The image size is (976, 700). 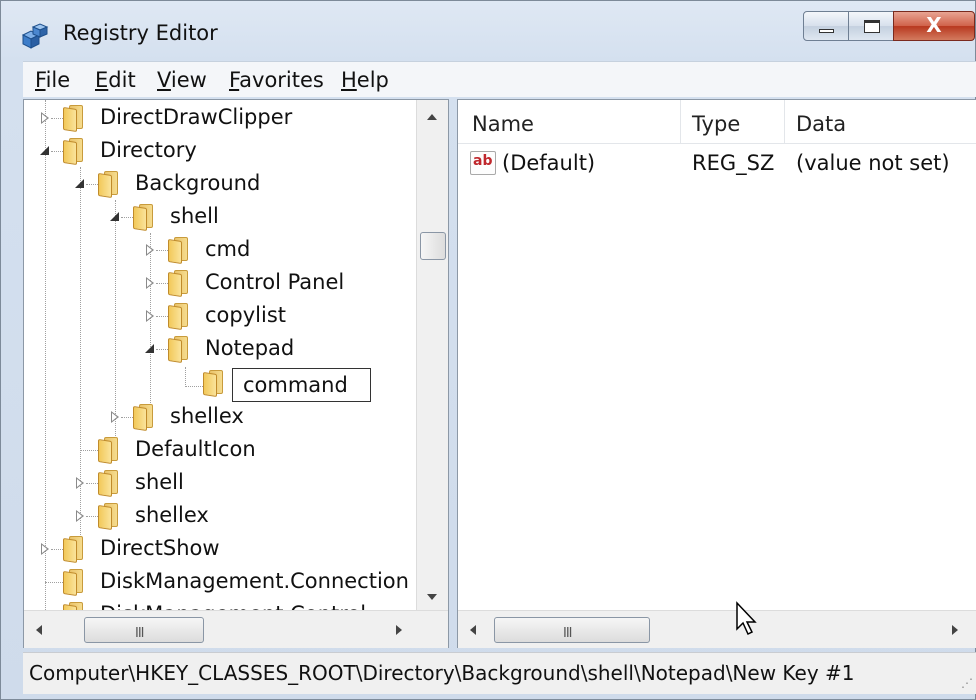 What do you see at coordinates (35, 36) in the screenshot?
I see `registry-cubes-icon` at bounding box center [35, 36].